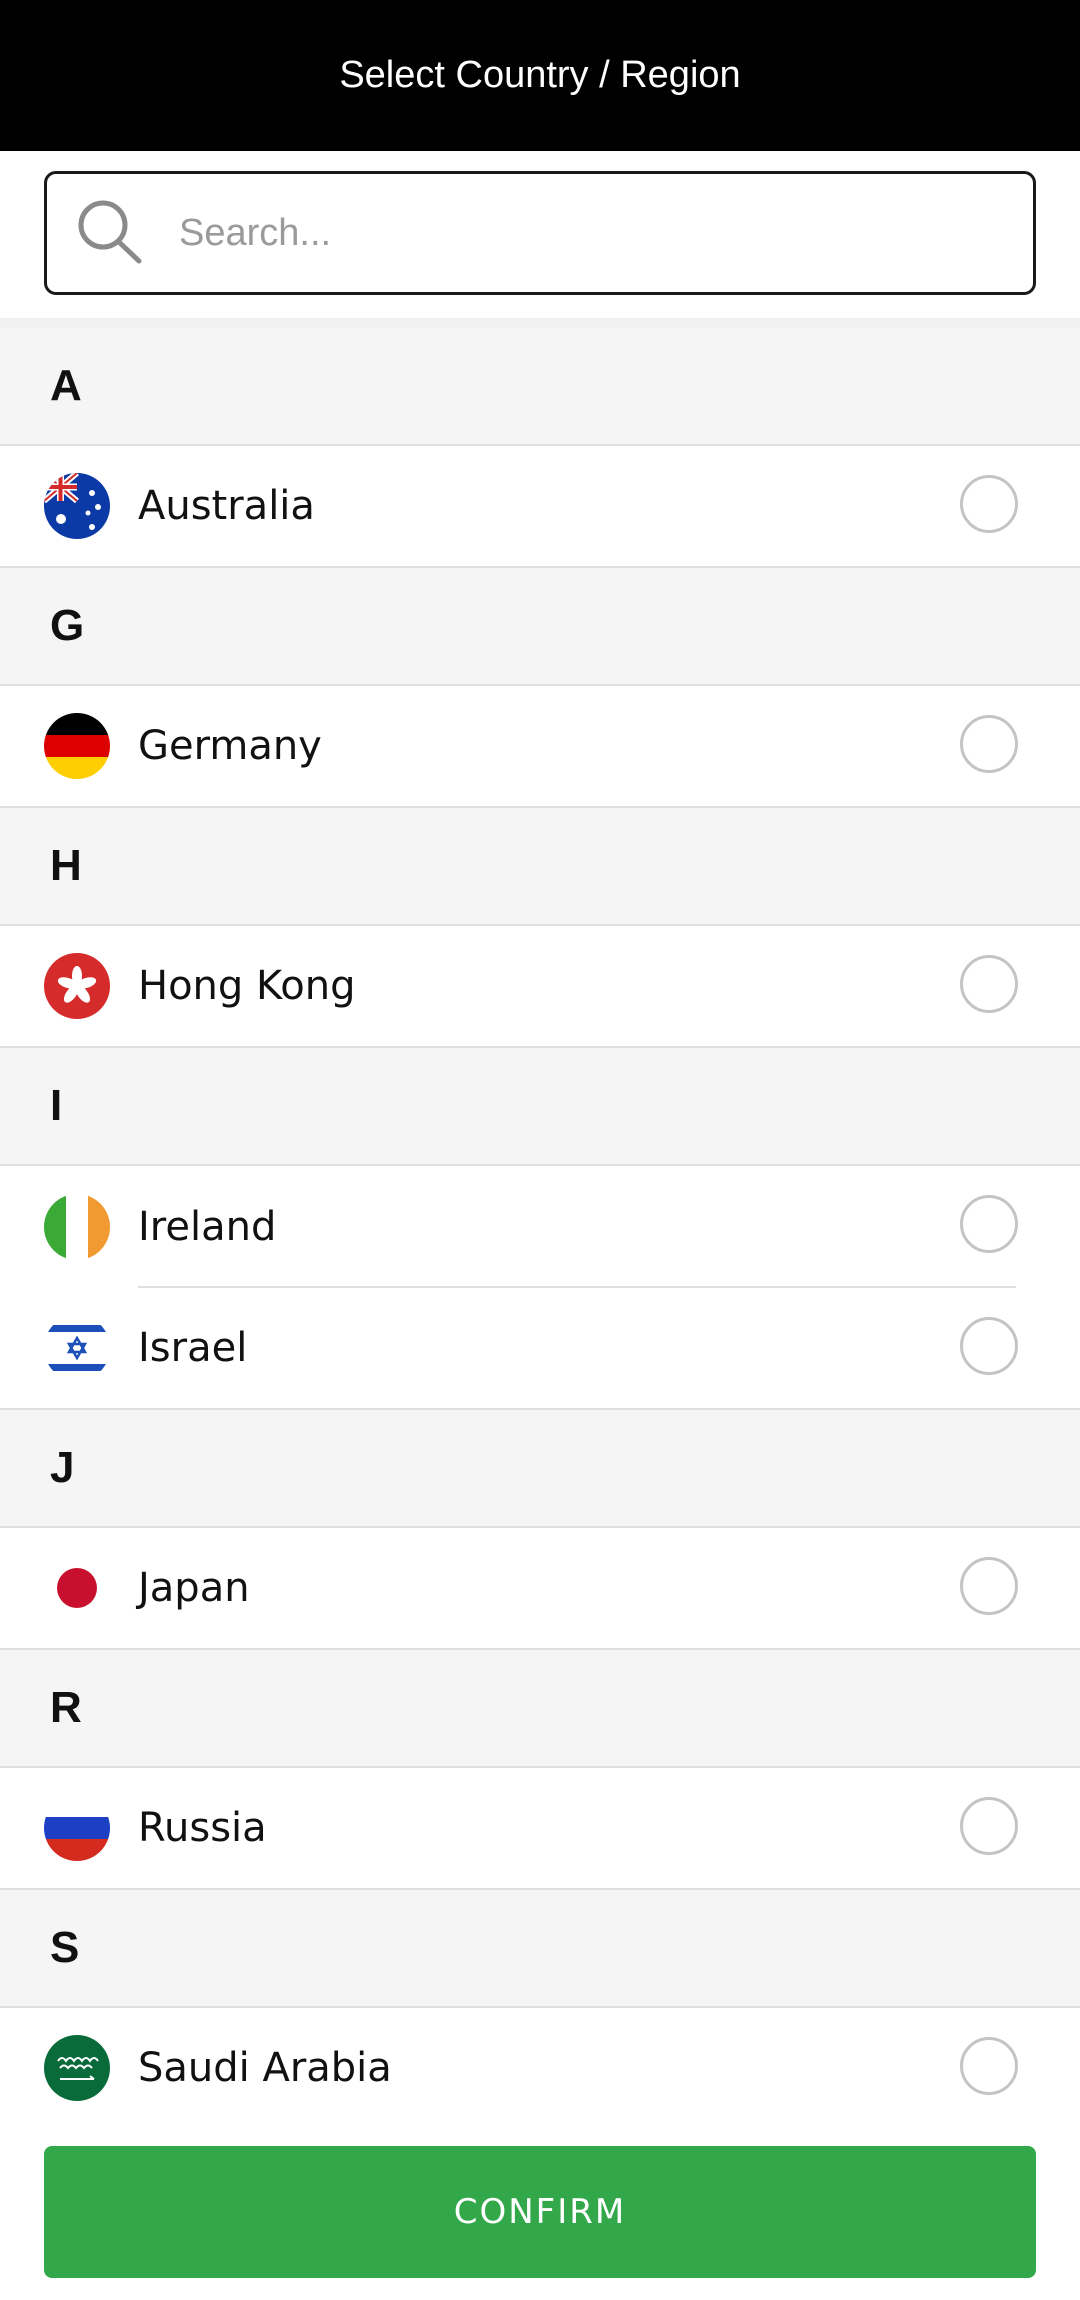 This screenshot has width=1080, height=2300. What do you see at coordinates (226, 506) in the screenshot?
I see `country-name: Australia` at bounding box center [226, 506].